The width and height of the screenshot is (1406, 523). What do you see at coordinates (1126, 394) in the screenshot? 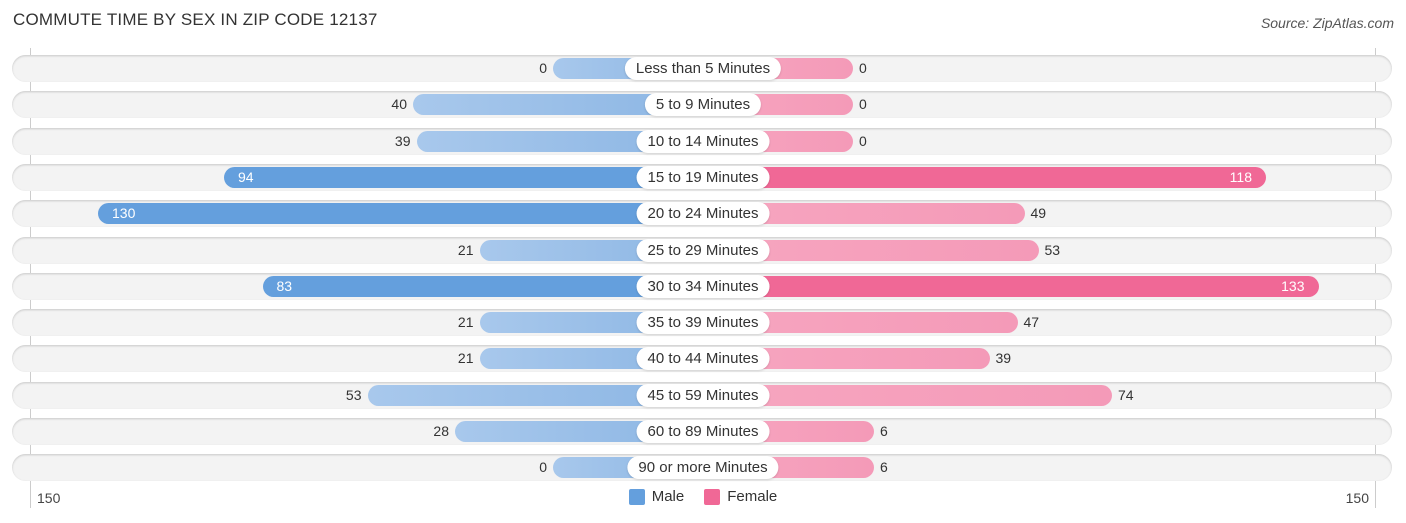
I see `female-value-label: 74` at bounding box center [1126, 394].